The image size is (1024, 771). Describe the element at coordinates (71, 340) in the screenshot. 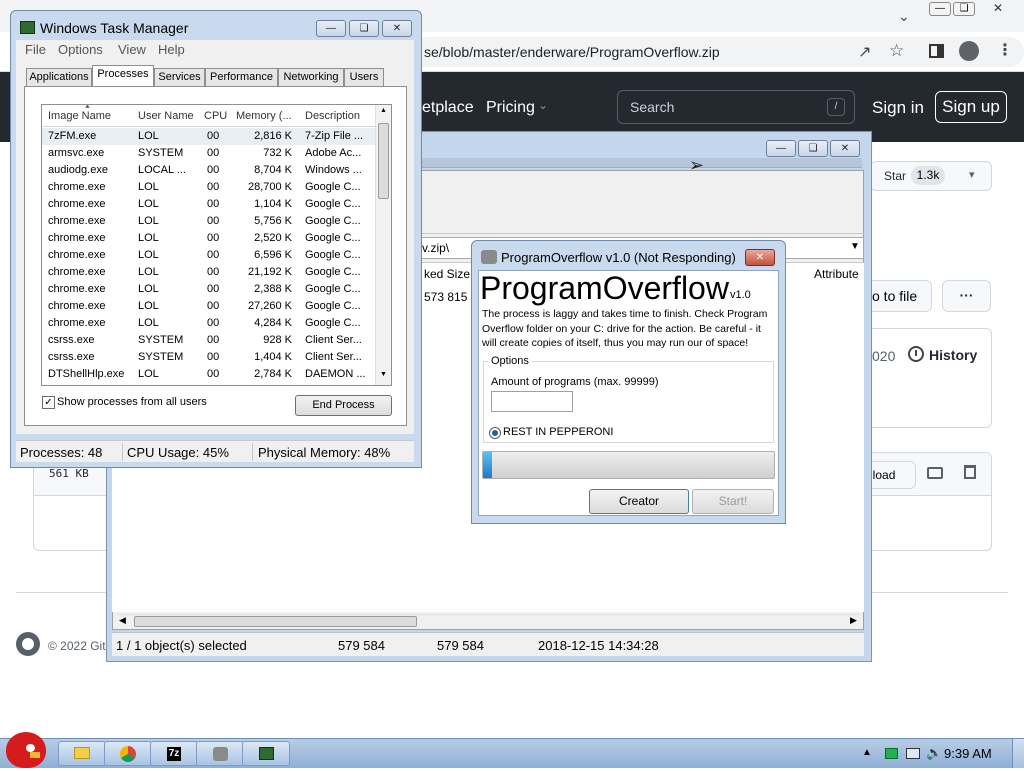

I see `process-cell-name: csrss.exe` at that location.